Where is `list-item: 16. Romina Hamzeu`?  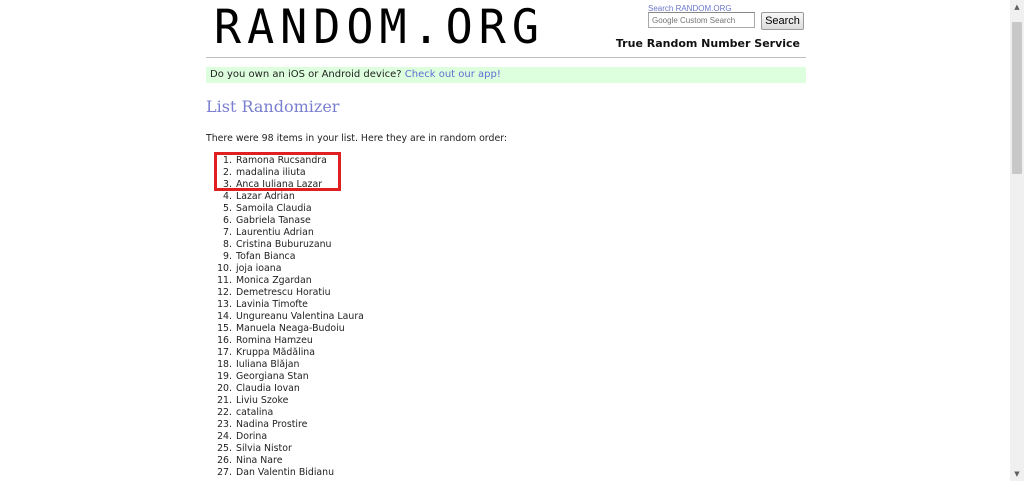 list-item: 16. Romina Hamzeu is located at coordinates (285, 341).